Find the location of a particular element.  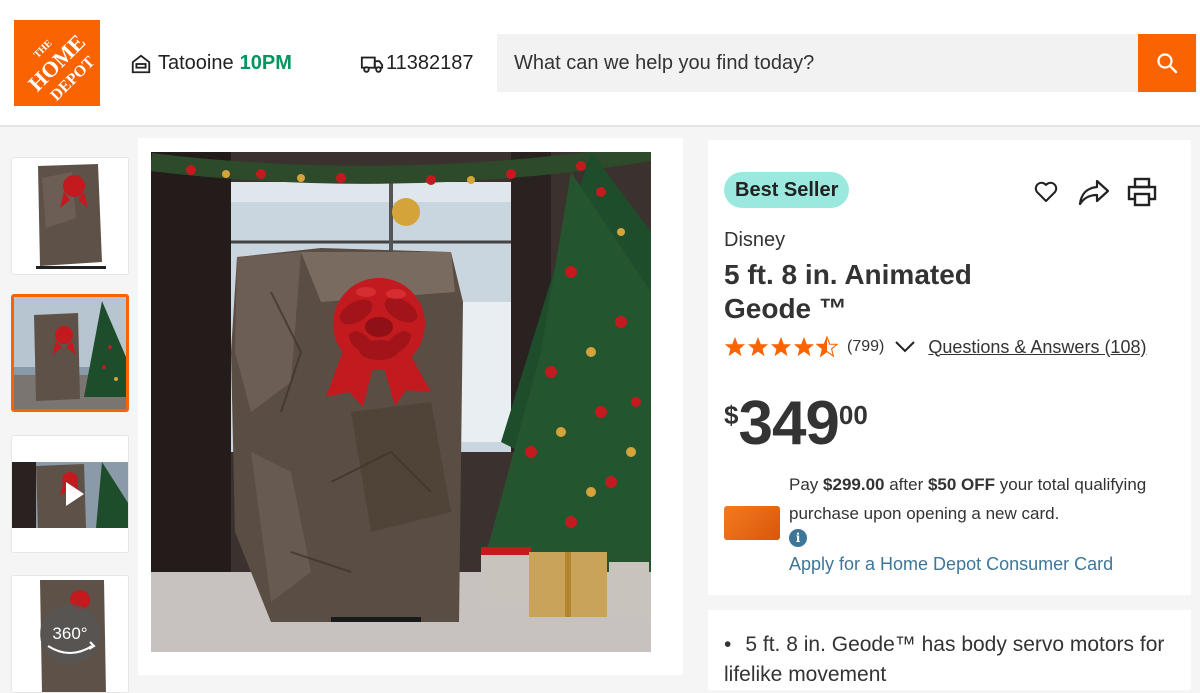

search-icon is located at coordinates (1167, 63).